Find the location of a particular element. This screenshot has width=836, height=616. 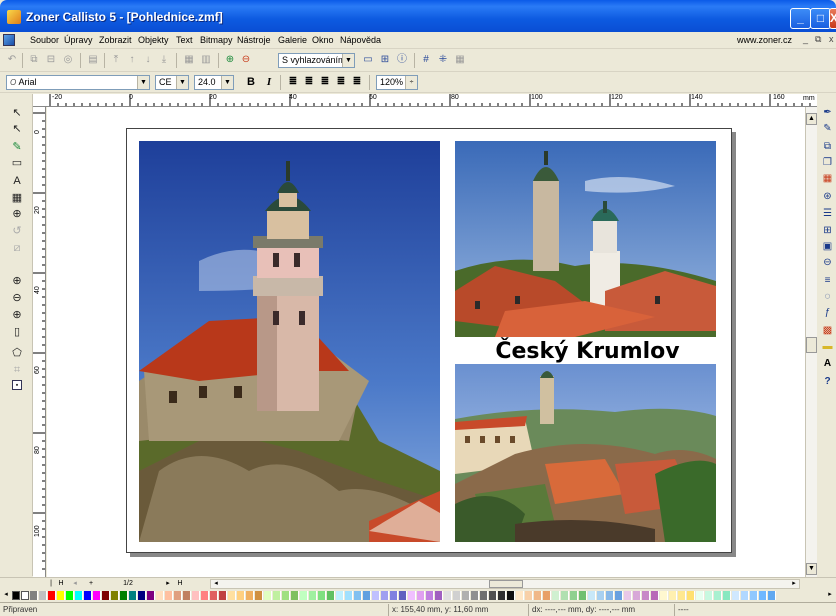

zoom-fit-icon: ⊕ is located at coordinates (17, 315).